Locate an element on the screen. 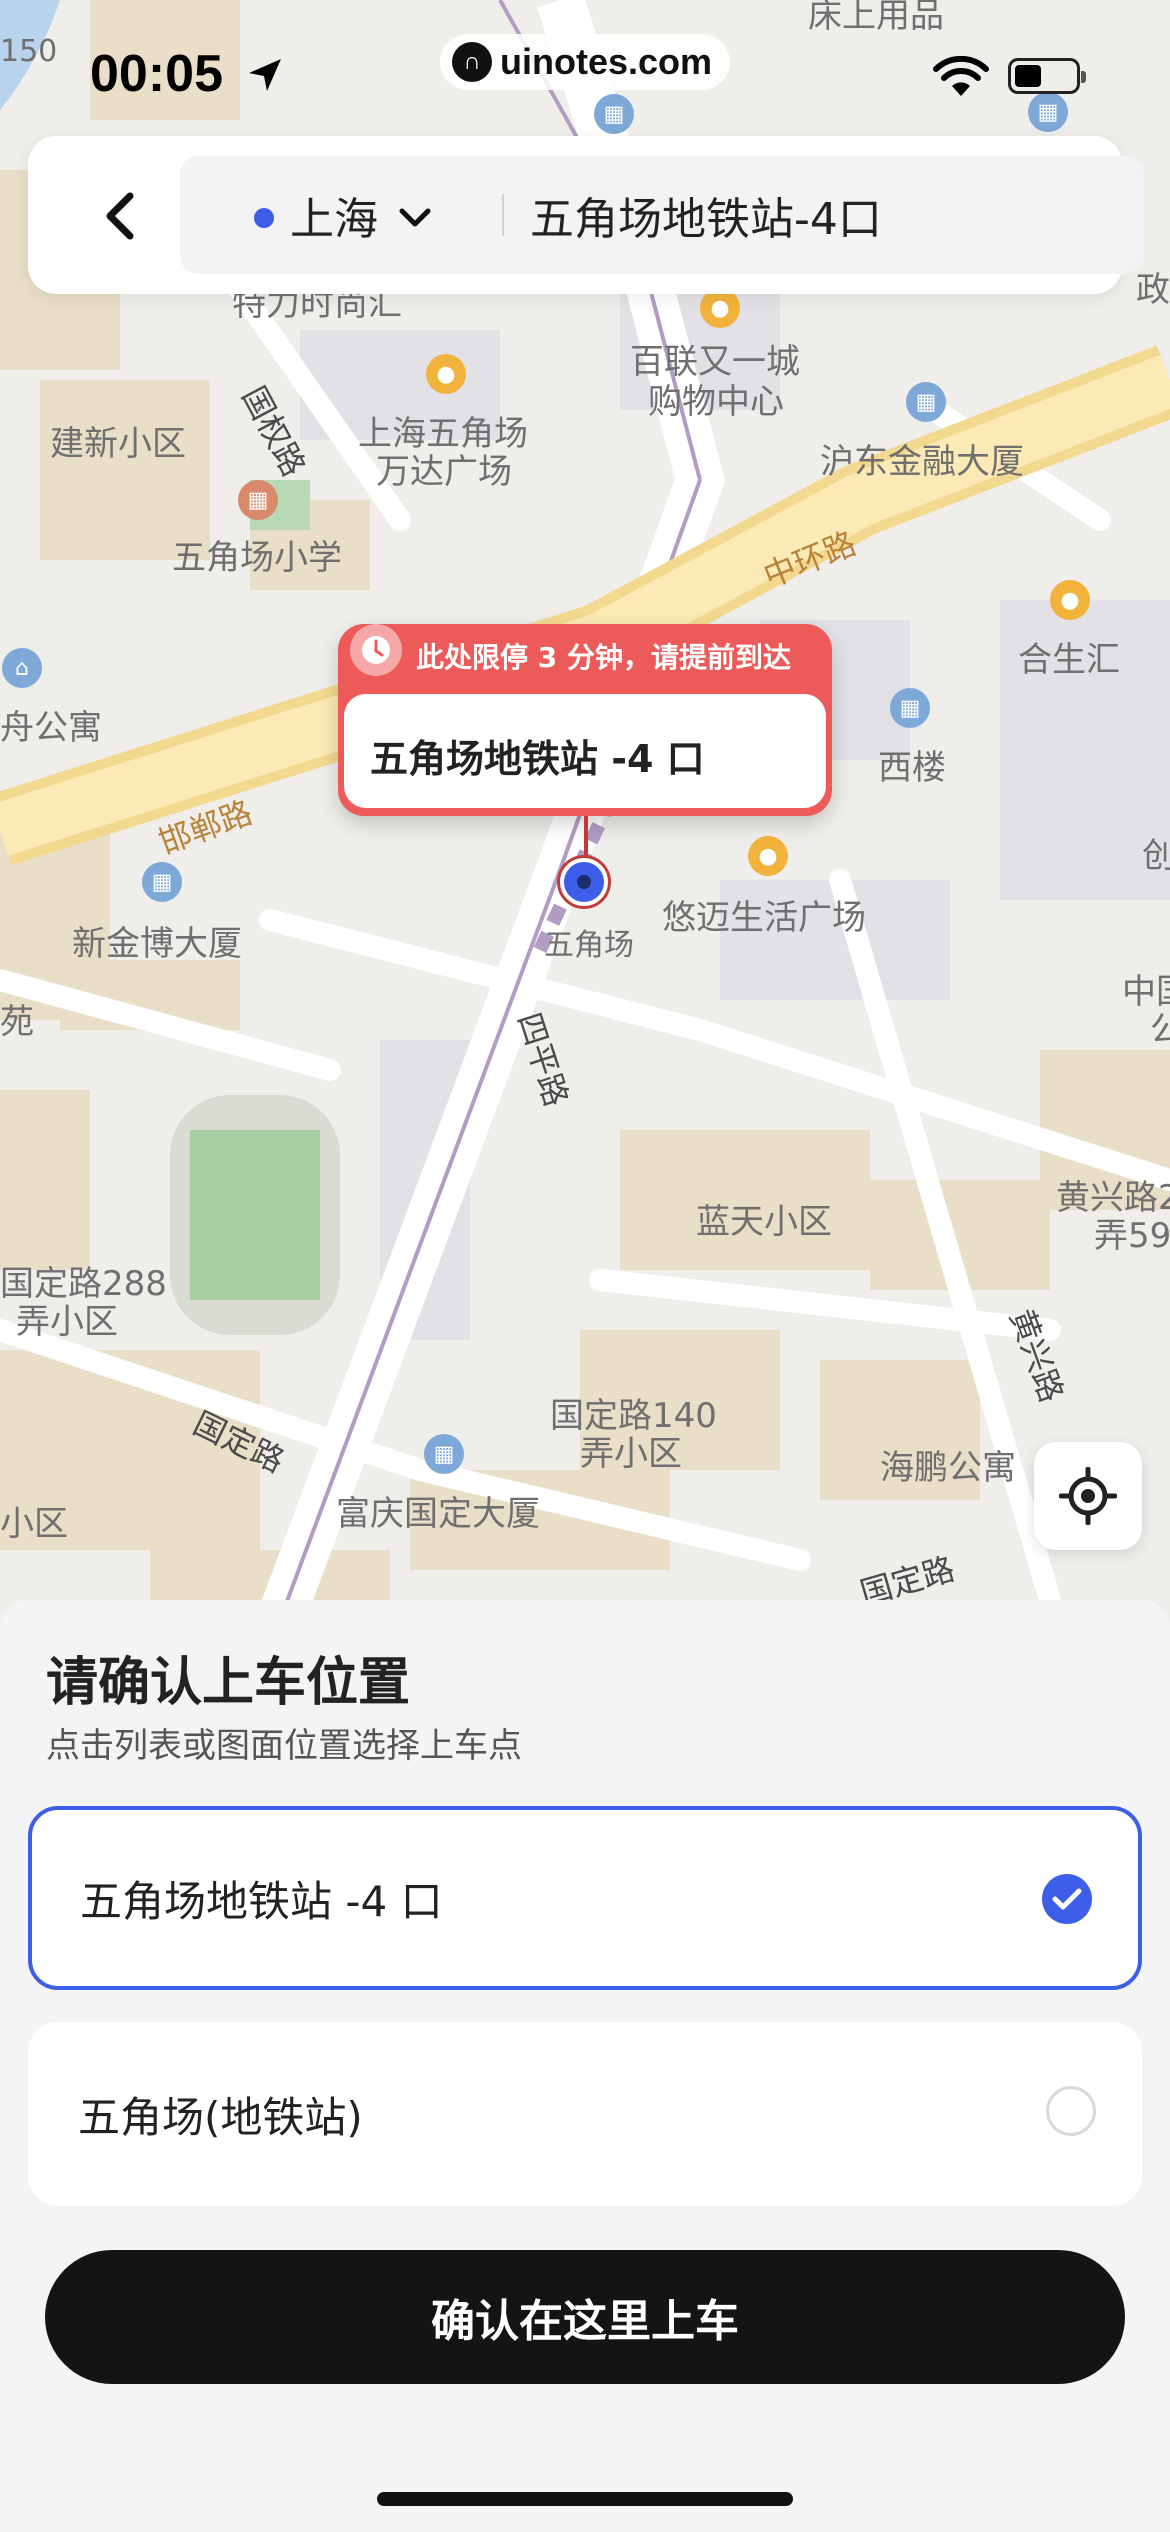 The height and width of the screenshot is (2532, 1170). map-label: 合生汇 is located at coordinates (1069, 660).